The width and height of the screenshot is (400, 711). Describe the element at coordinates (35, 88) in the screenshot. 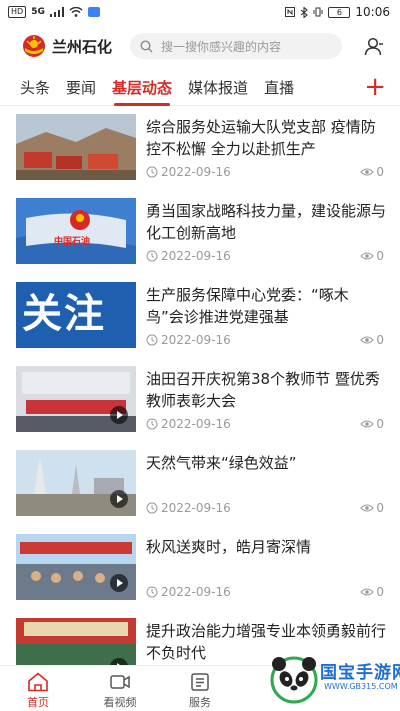

I see `tab-headlines: 头条` at that location.